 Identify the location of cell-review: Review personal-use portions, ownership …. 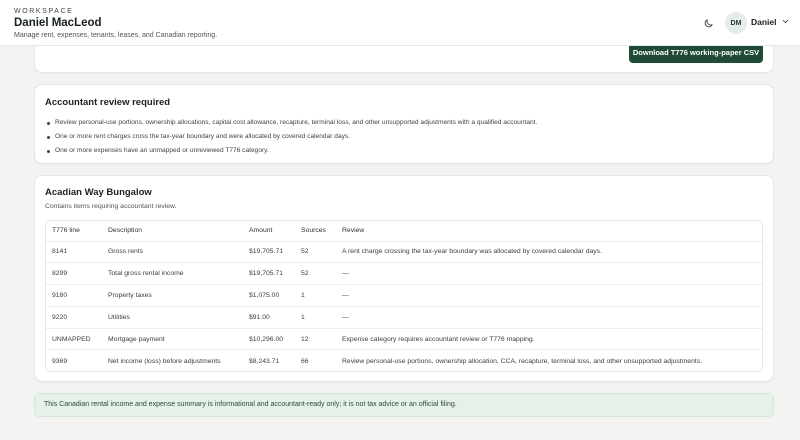
(549, 360).